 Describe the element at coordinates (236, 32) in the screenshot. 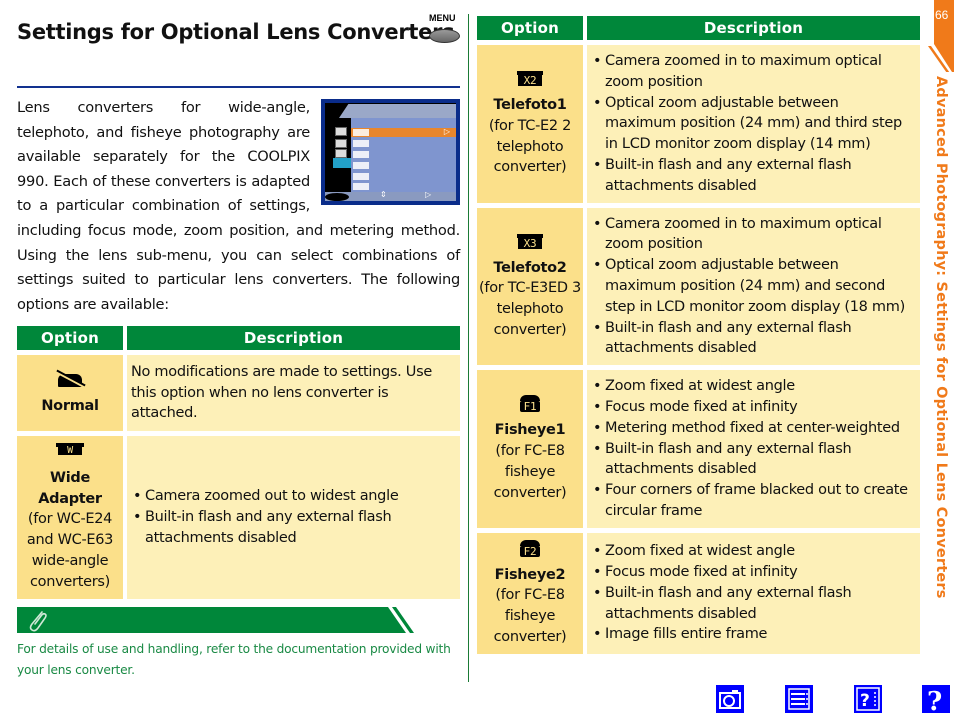

I see `page-title: Settings for Optional Lens Converters` at that location.